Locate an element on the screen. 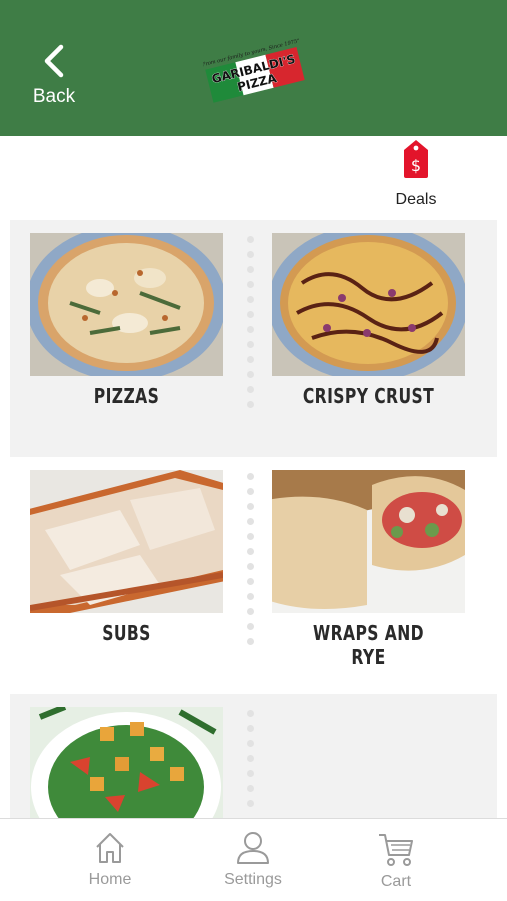 Image resolution: width=507 pixels, height=901 pixels. pizza-photo is located at coordinates (126, 304).